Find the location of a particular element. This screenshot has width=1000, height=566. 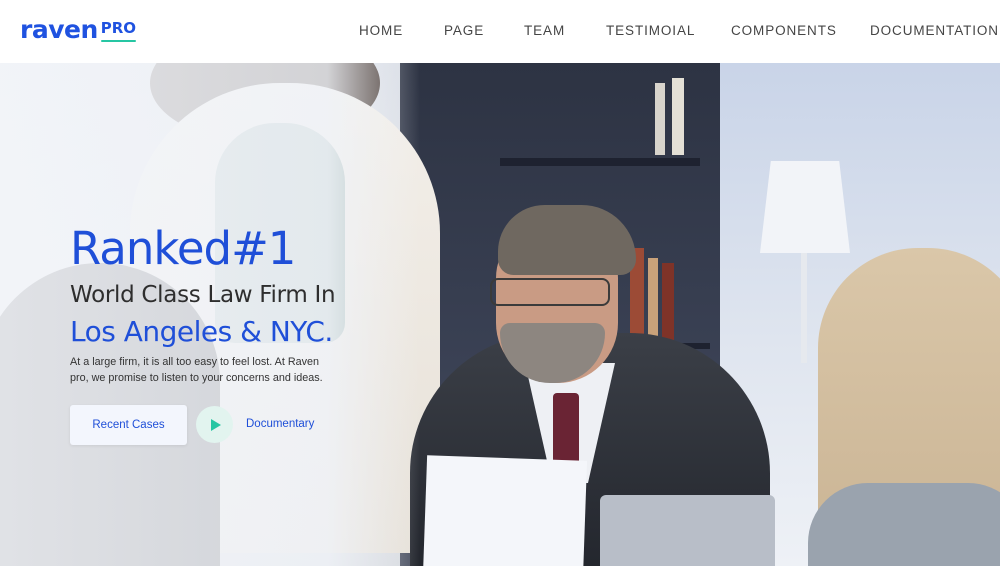

hero-ranked-word: Ranked is located at coordinates (151, 248).